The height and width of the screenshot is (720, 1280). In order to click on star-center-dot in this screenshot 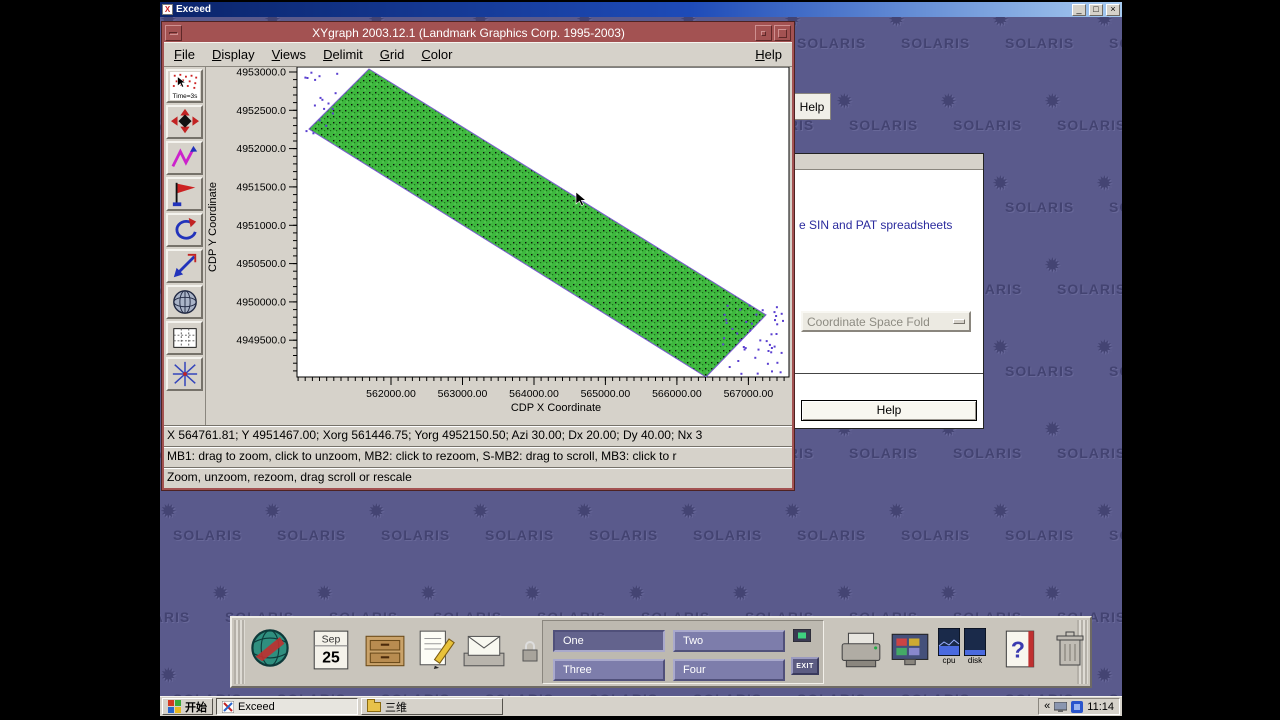, I will do `click(184, 374)`.